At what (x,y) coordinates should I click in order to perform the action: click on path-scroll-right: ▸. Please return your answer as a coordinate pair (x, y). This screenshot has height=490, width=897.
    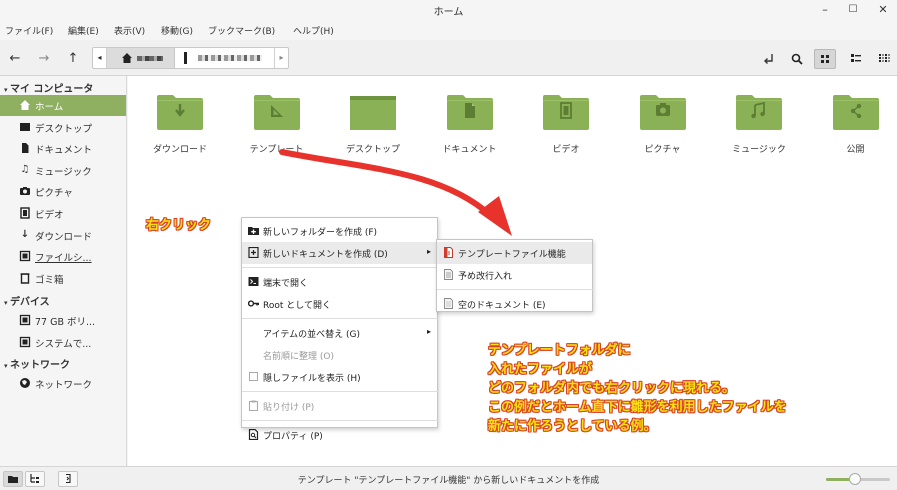
    Looking at the image, I should click on (281, 58).